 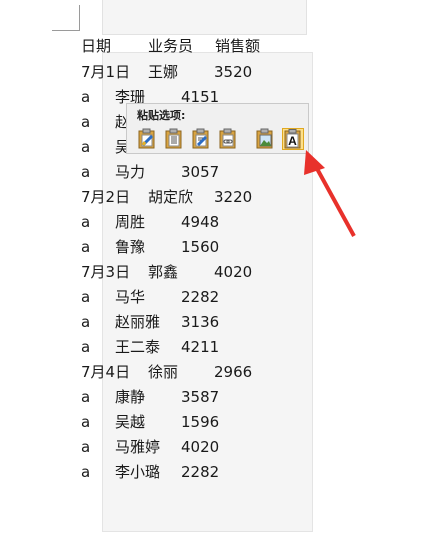 What do you see at coordinates (330, 193) in the screenshot?
I see `red-pointer-arrow` at bounding box center [330, 193].